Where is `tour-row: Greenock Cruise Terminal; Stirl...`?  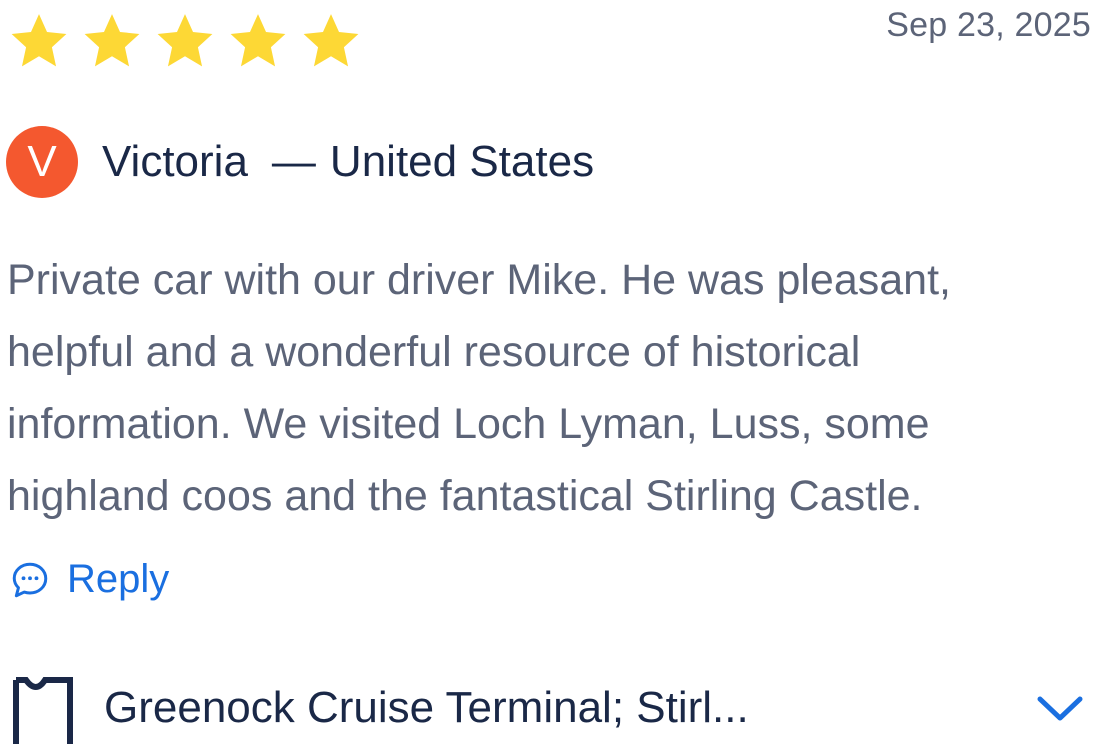 tour-row: Greenock Cruise Terminal; Stirl... is located at coordinates (551, 708).